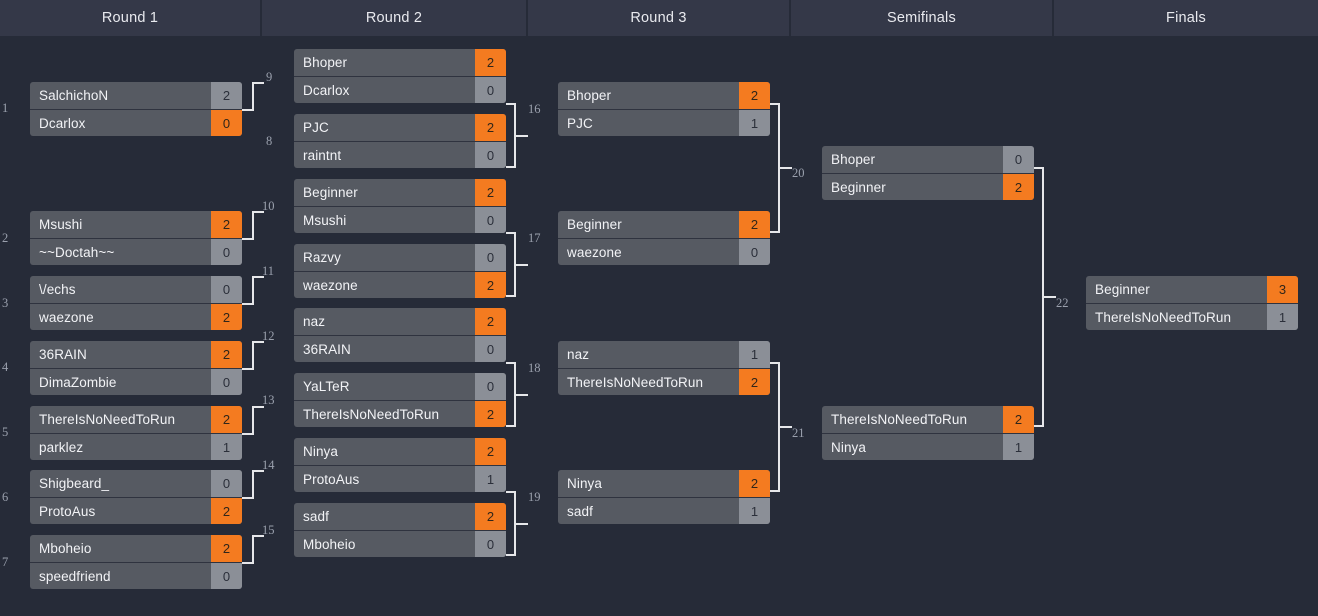 The height and width of the screenshot is (616, 1318). I want to click on match-slot: speedfriend 0, so click(136, 575).